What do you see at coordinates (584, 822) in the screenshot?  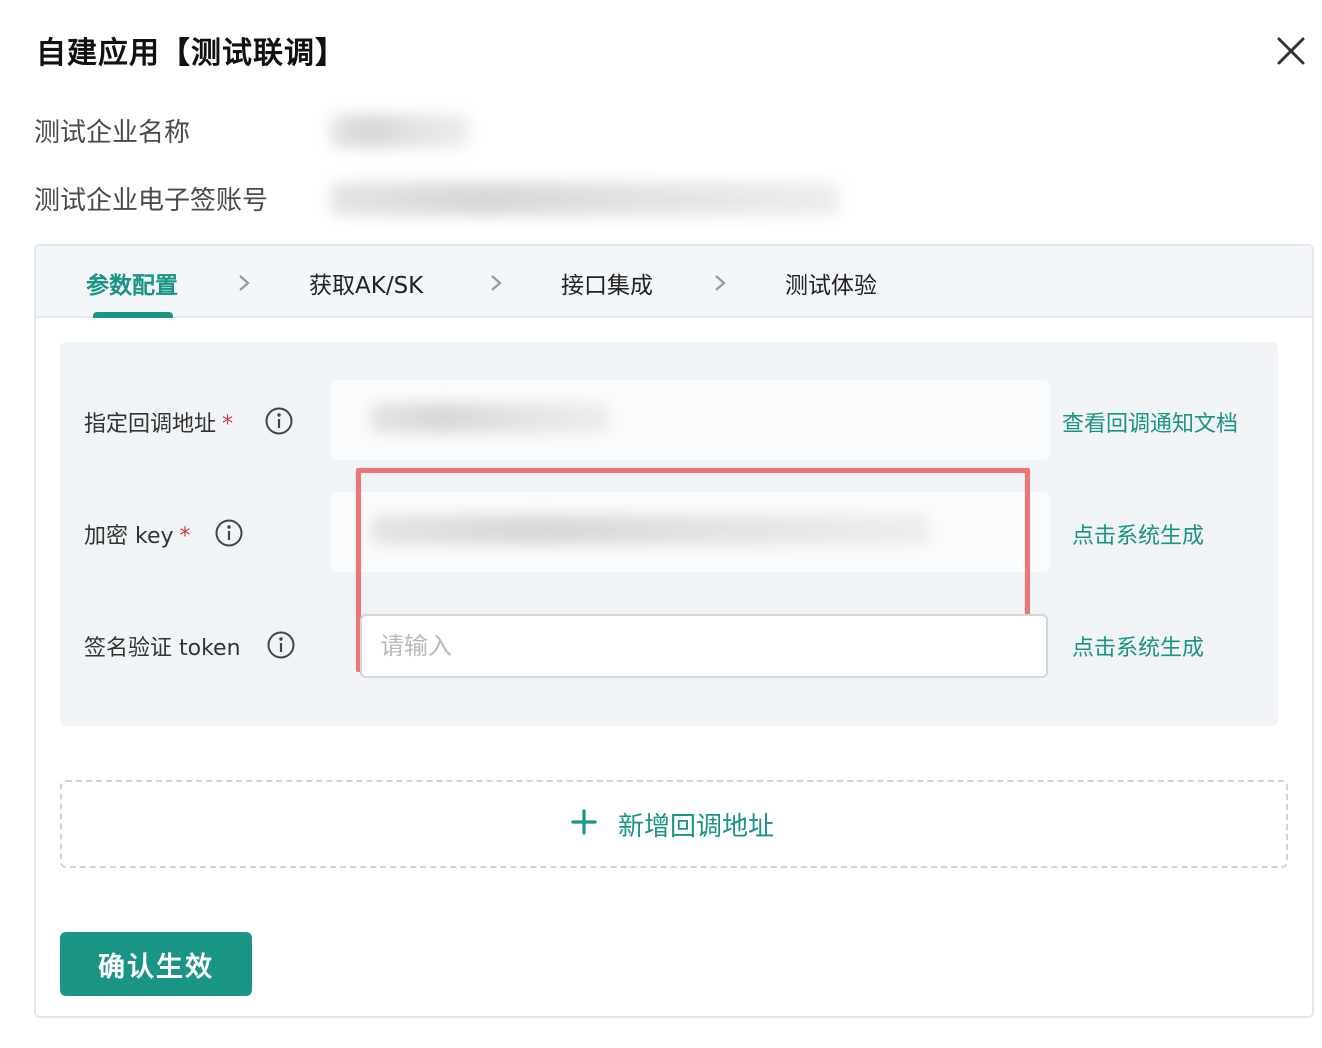 I see `plus-icon` at bounding box center [584, 822].